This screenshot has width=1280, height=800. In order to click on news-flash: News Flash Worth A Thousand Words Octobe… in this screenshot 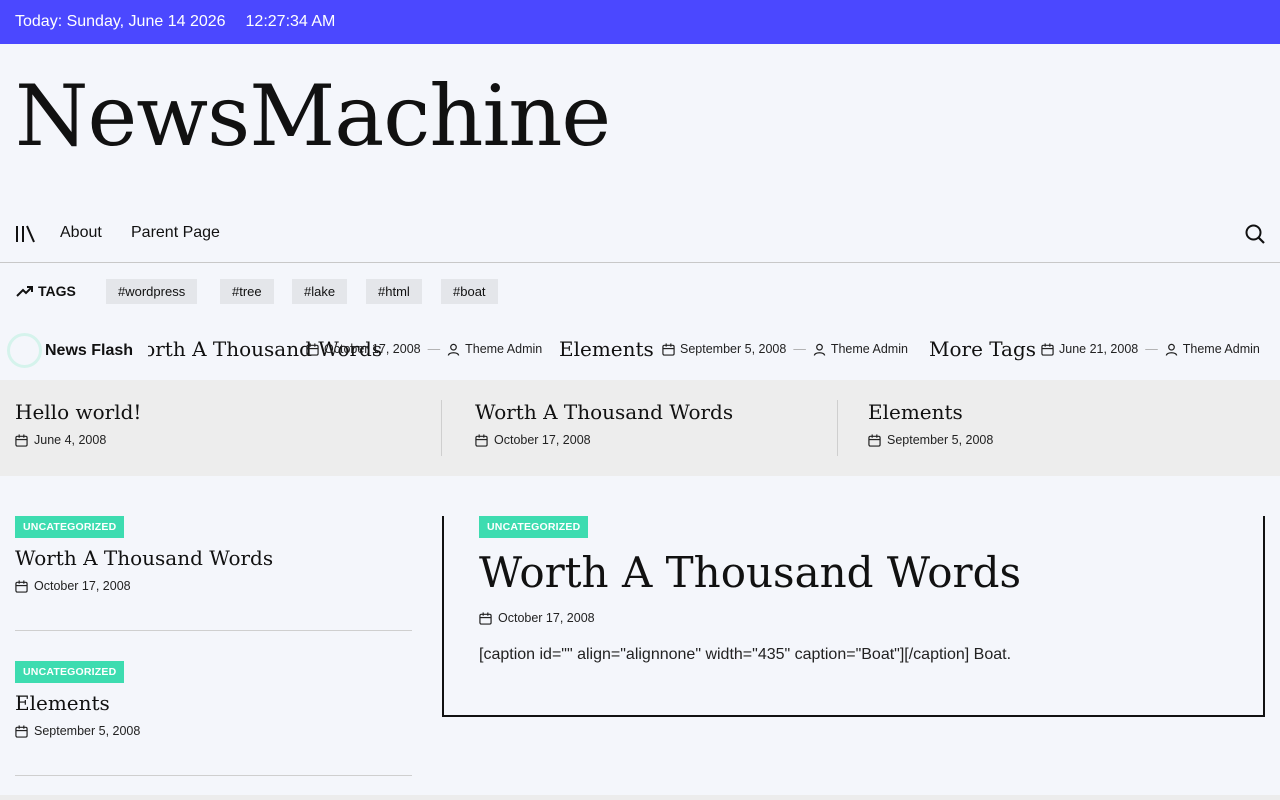, I will do `click(640, 350)`.